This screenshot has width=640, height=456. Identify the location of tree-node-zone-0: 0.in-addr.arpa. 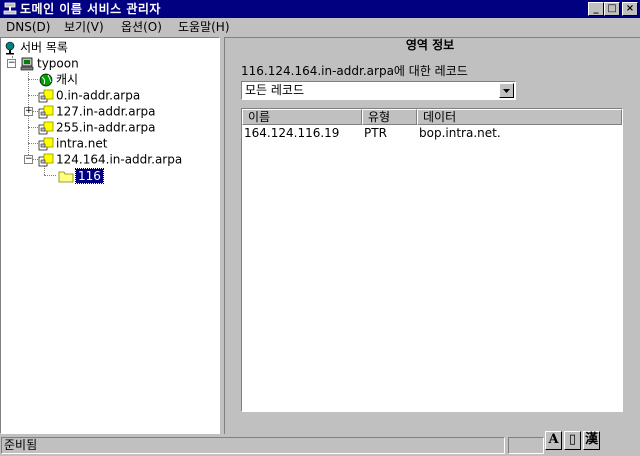
(89, 95).